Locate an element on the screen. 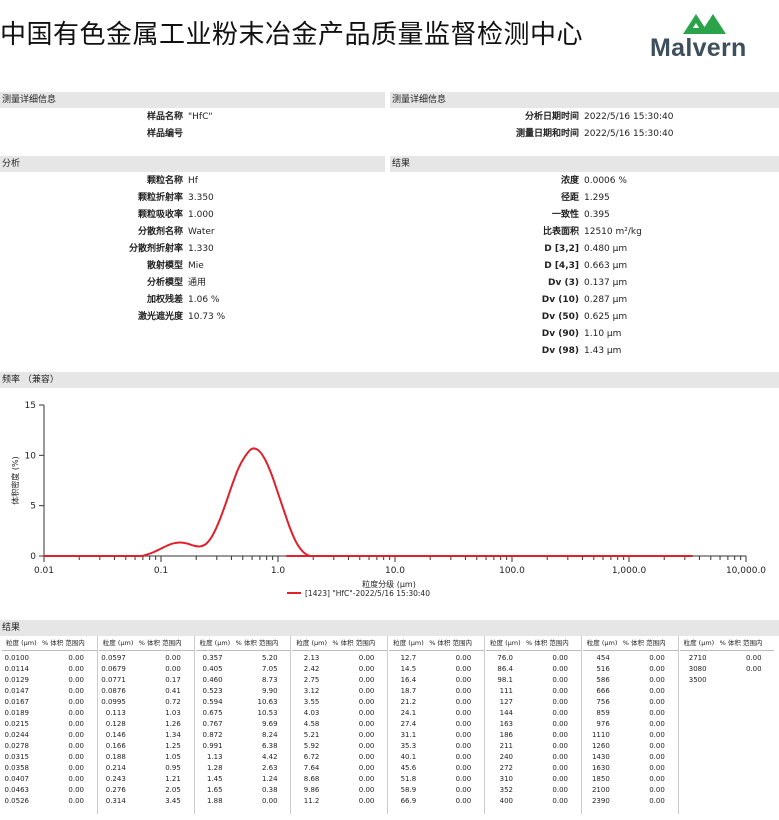 This screenshot has height=820, width=779. volume-cell: 1.24 is located at coordinates (270, 779).